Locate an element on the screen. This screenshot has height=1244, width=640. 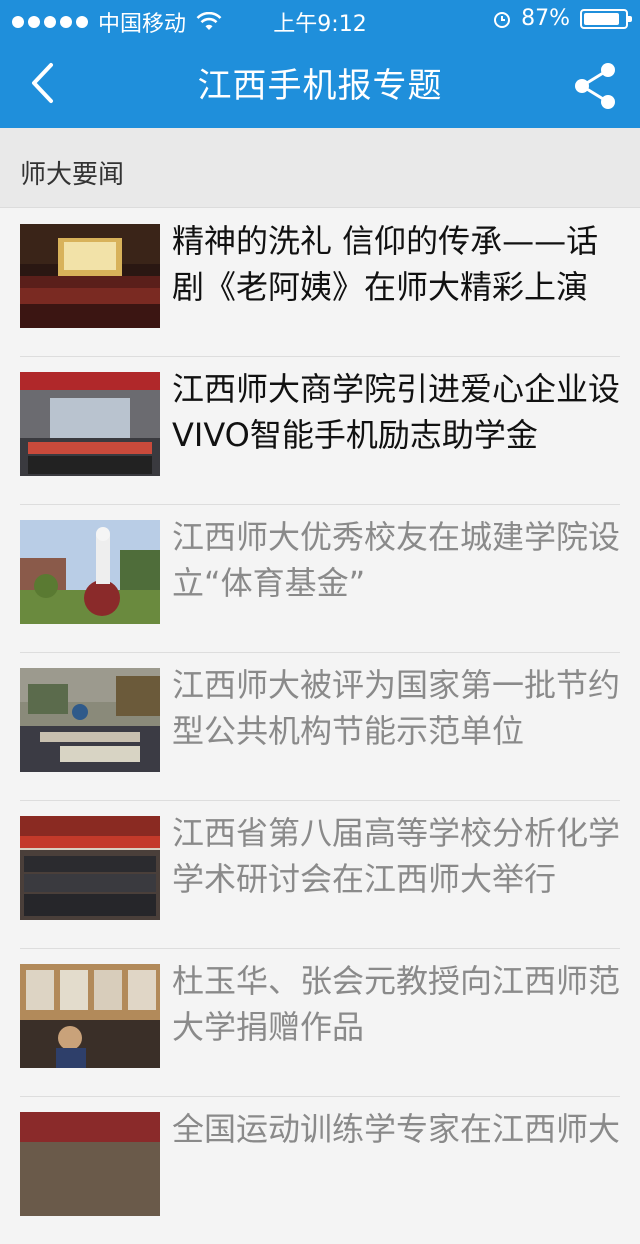
header-bar: 中国移动 上午9:12 87% 江西手机报专题 is located at coordinates (320, 64).